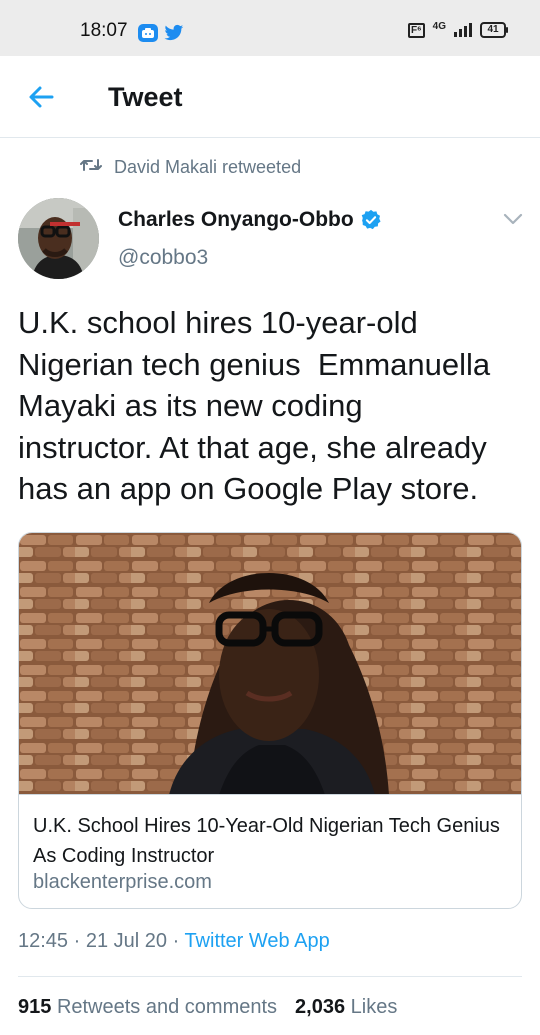  Describe the element at coordinates (91, 167) in the screenshot. I see `retweet-icon` at that location.